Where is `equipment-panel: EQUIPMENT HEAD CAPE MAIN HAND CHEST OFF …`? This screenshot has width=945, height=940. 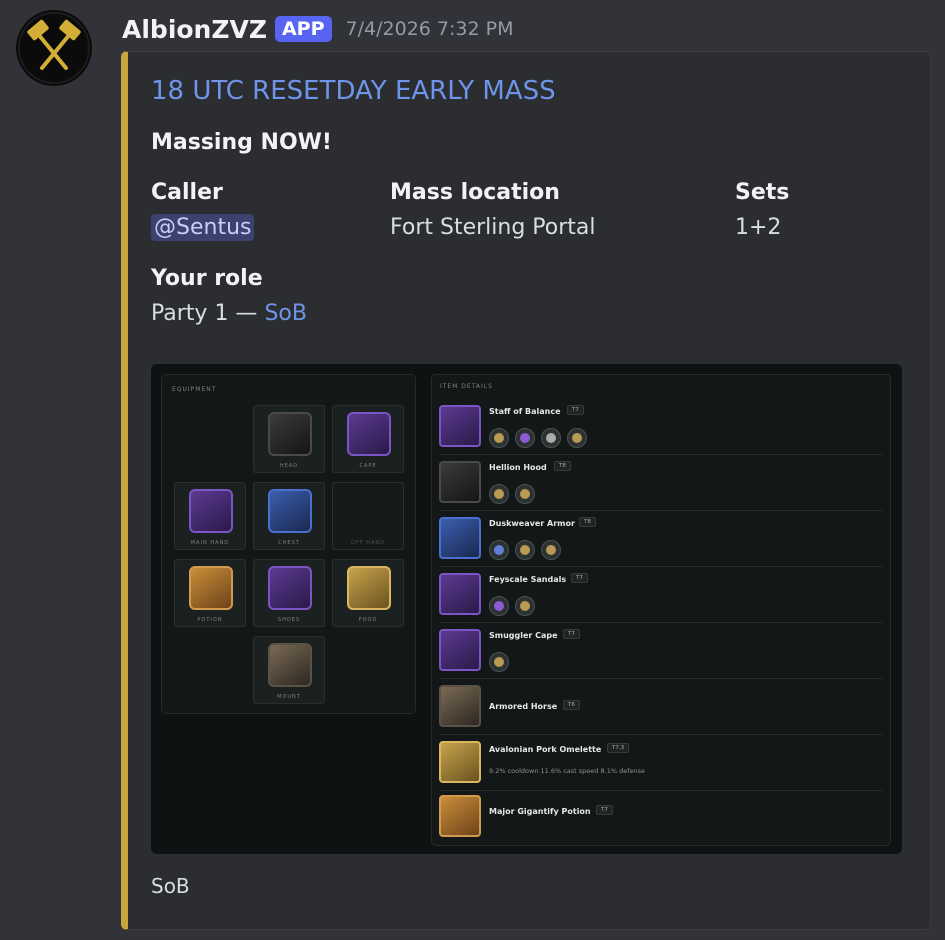
equipment-panel: EQUIPMENT HEAD CAPE MAIN HAND CHEST OFF … is located at coordinates (288, 544).